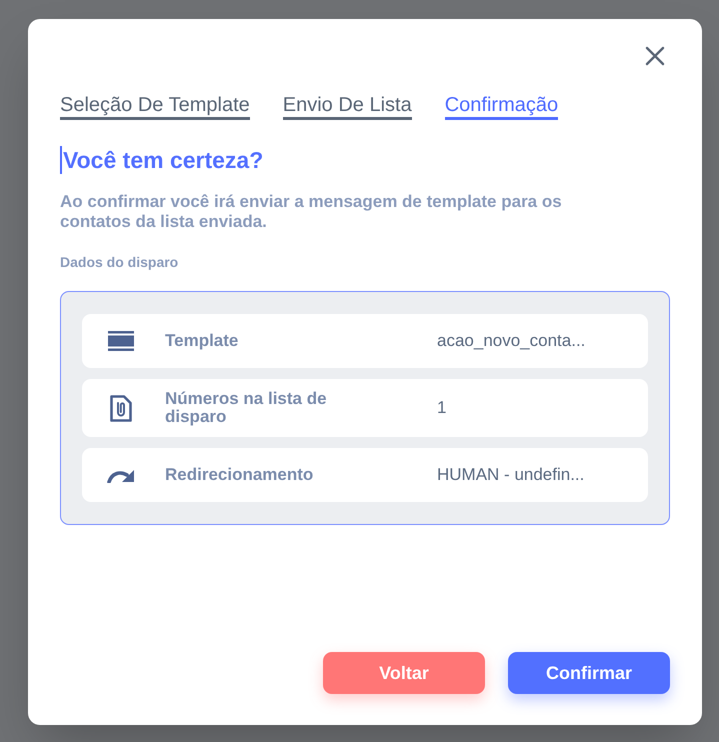 This screenshot has width=719, height=742. What do you see at coordinates (239, 475) in the screenshot?
I see `detail-label: Redirecionamento` at bounding box center [239, 475].